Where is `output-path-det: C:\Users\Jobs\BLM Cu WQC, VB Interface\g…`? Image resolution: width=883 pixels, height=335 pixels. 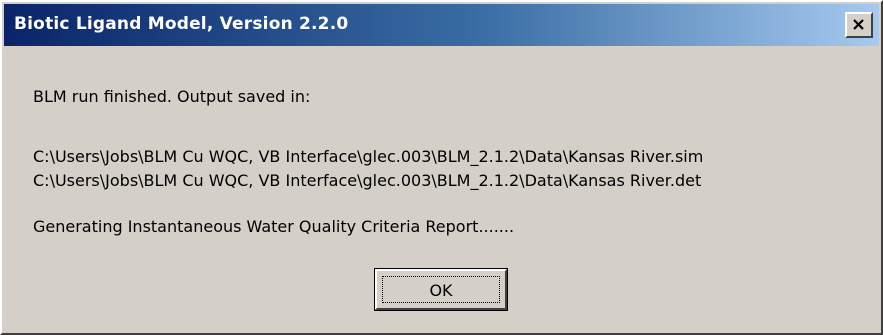
output-path-det: C:\Users\Jobs\BLM Cu WQC, VB Interface\g… is located at coordinates (367, 180).